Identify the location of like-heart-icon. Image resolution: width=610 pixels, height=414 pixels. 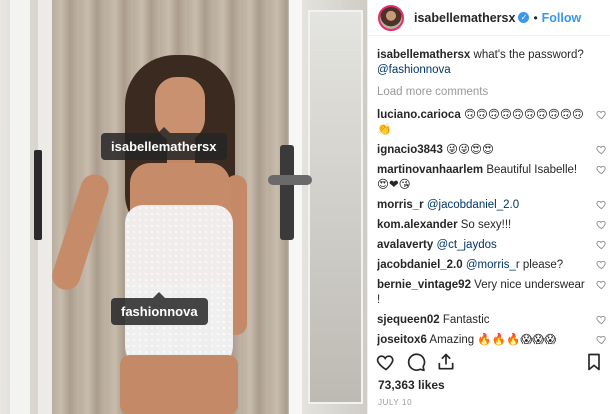
(386, 362).